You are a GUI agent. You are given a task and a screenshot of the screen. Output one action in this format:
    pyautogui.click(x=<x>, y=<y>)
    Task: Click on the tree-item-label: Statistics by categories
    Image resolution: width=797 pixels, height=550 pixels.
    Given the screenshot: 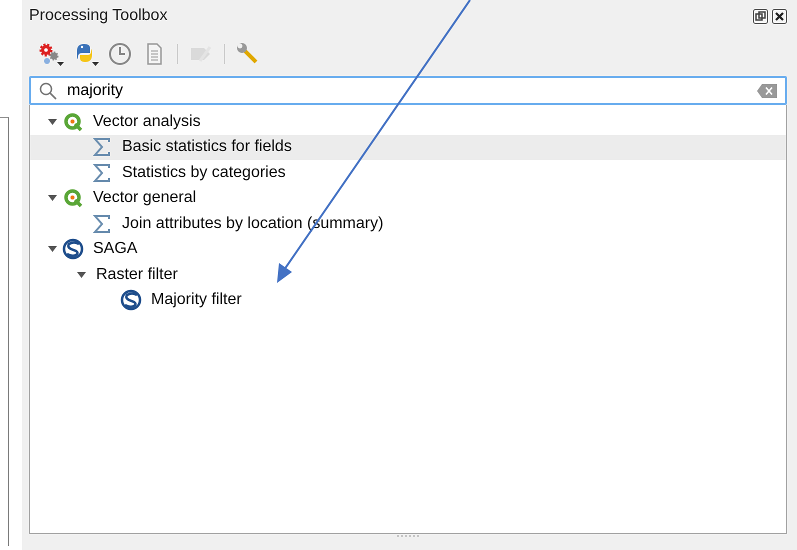 What is the action you would take?
    pyautogui.click(x=204, y=172)
    